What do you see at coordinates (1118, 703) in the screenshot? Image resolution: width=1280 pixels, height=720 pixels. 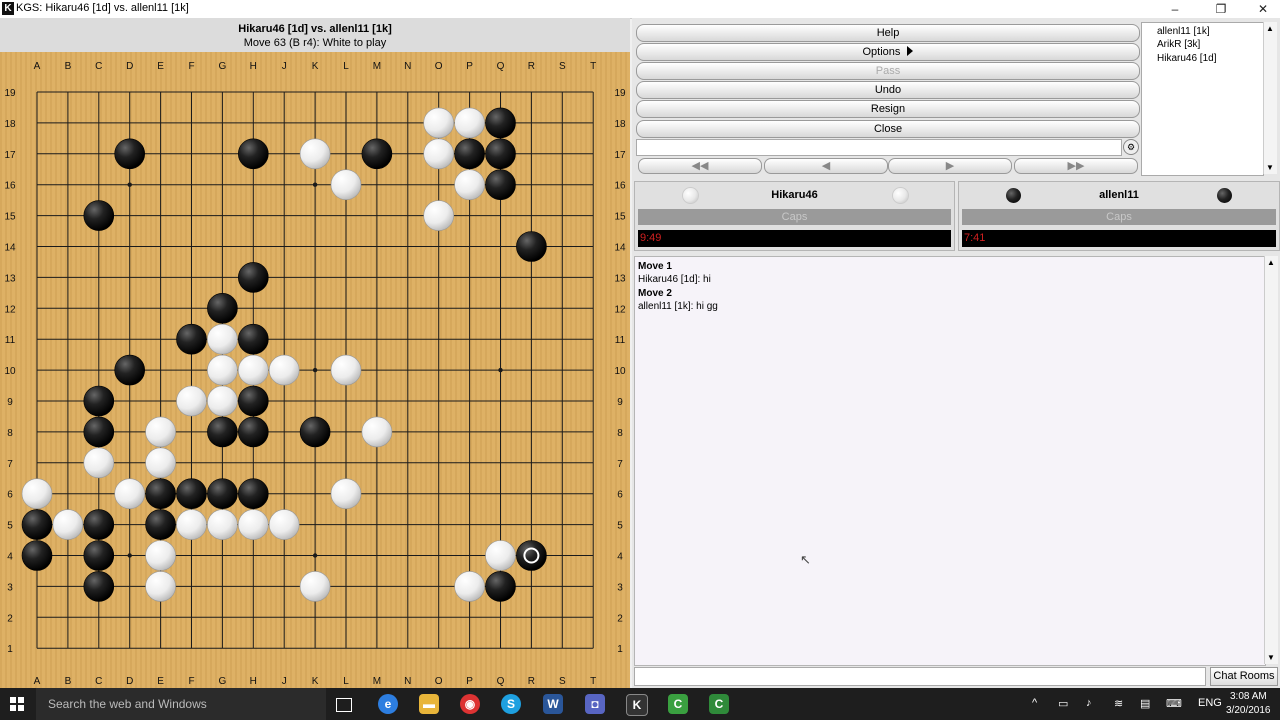 I see `tray-network-icon: ≋` at bounding box center [1118, 703].